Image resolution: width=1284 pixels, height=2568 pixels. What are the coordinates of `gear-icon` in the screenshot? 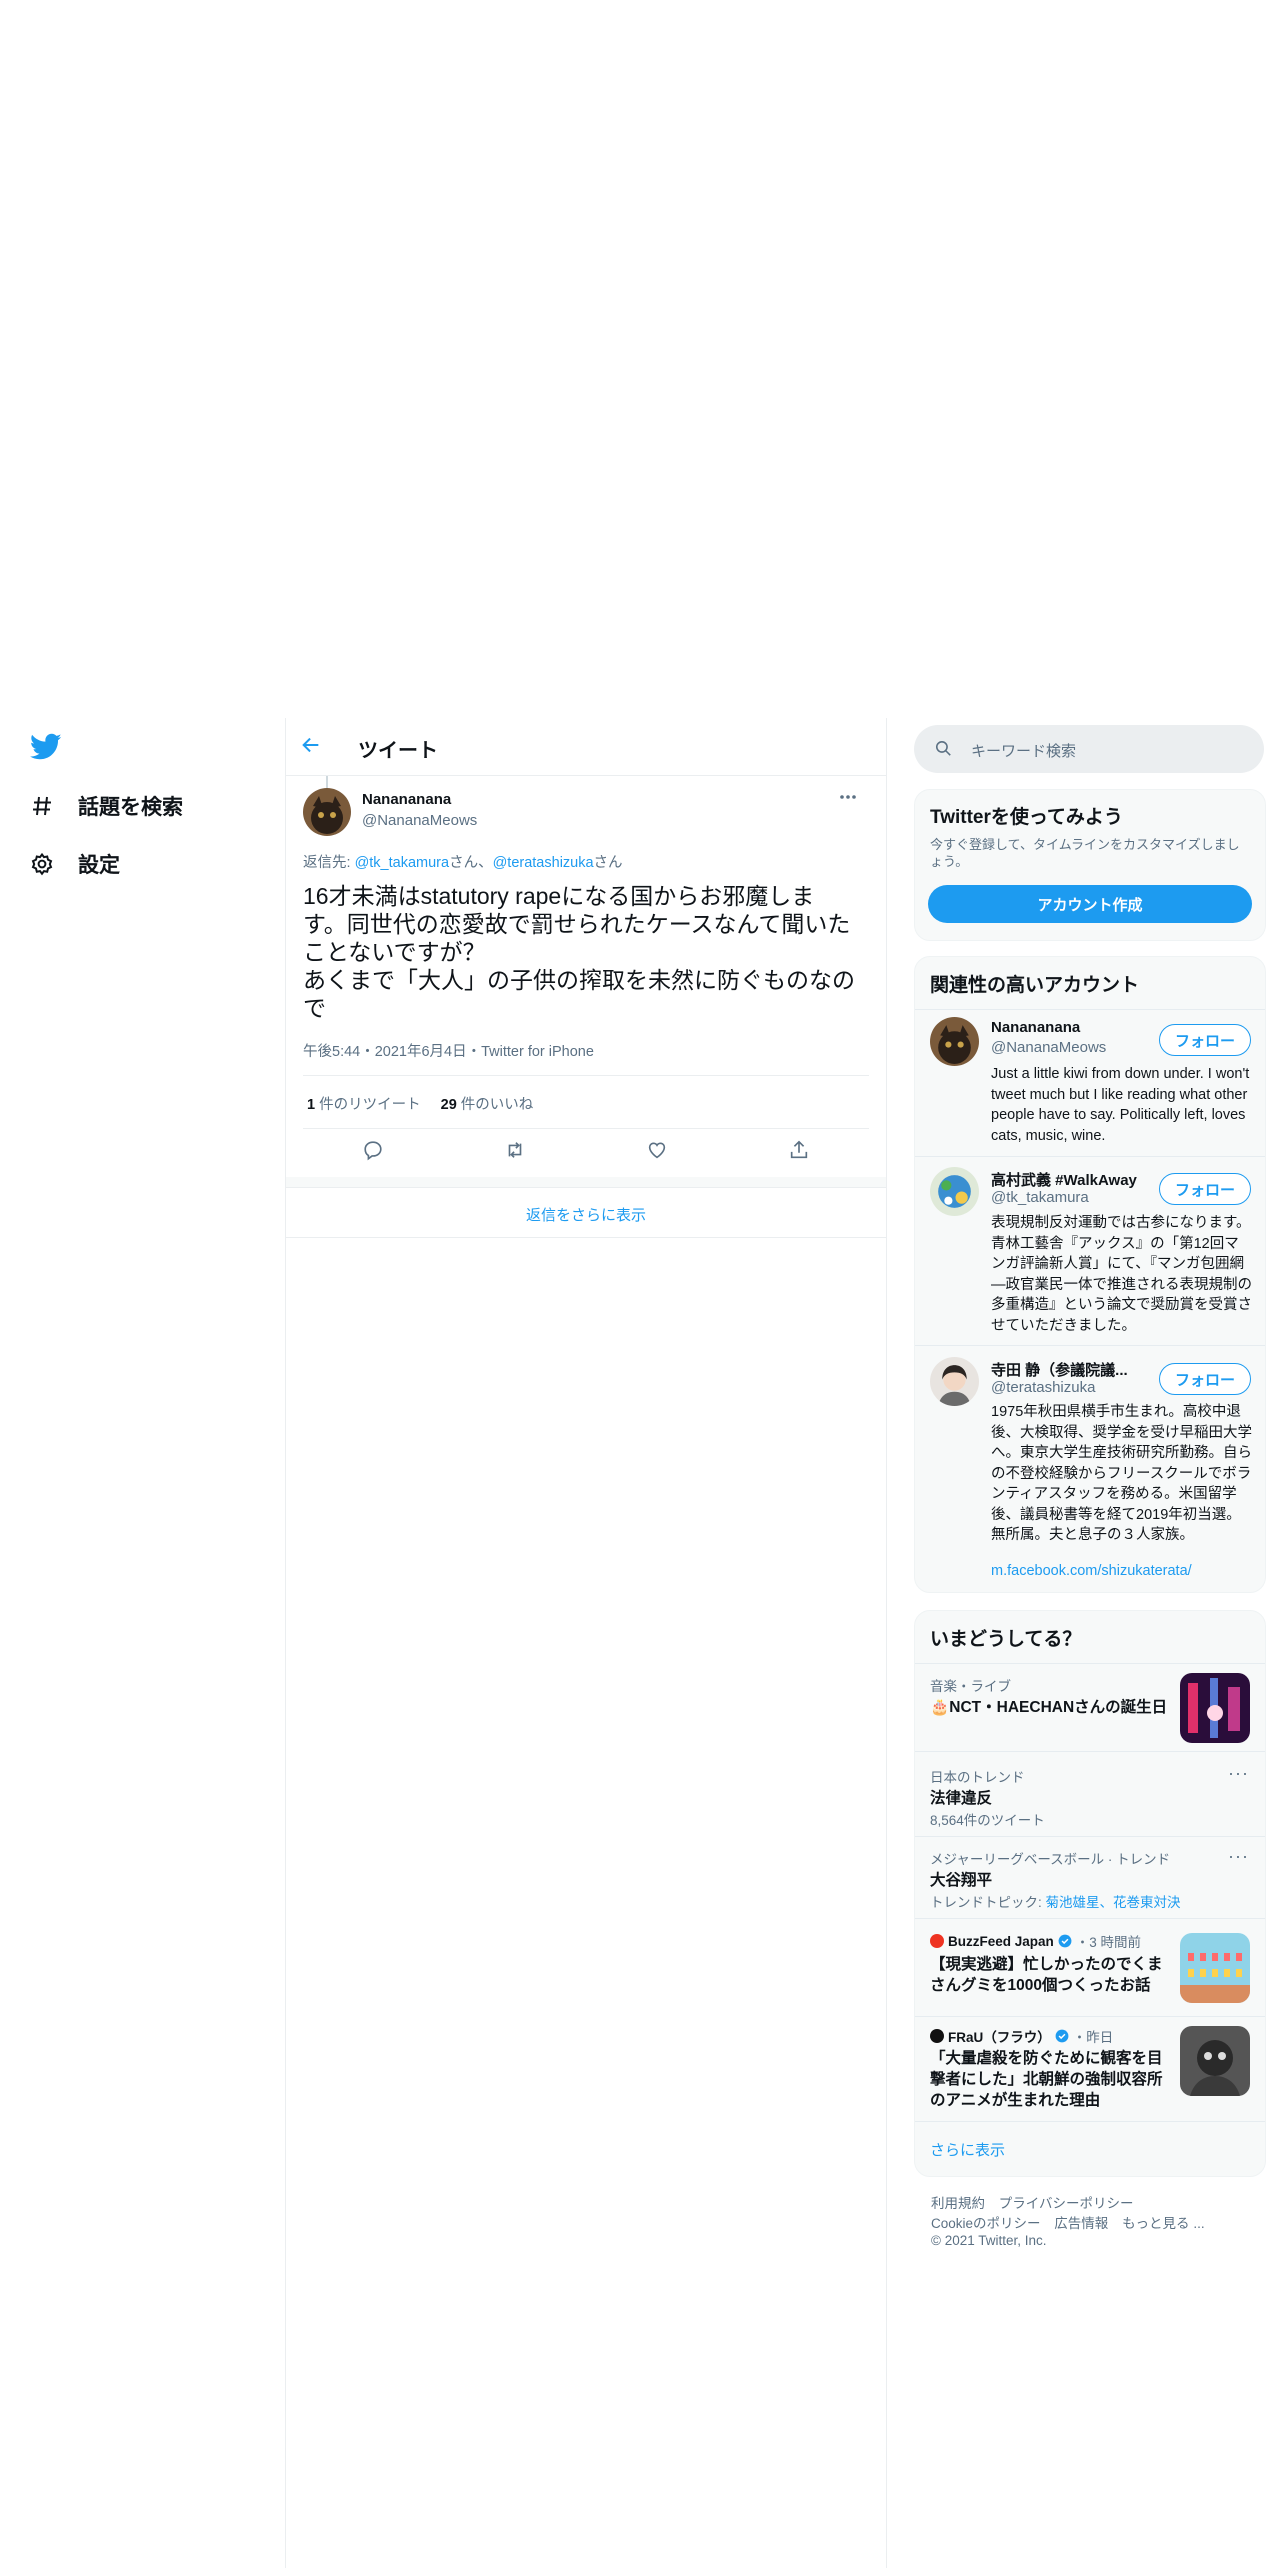 It's located at (42, 864).